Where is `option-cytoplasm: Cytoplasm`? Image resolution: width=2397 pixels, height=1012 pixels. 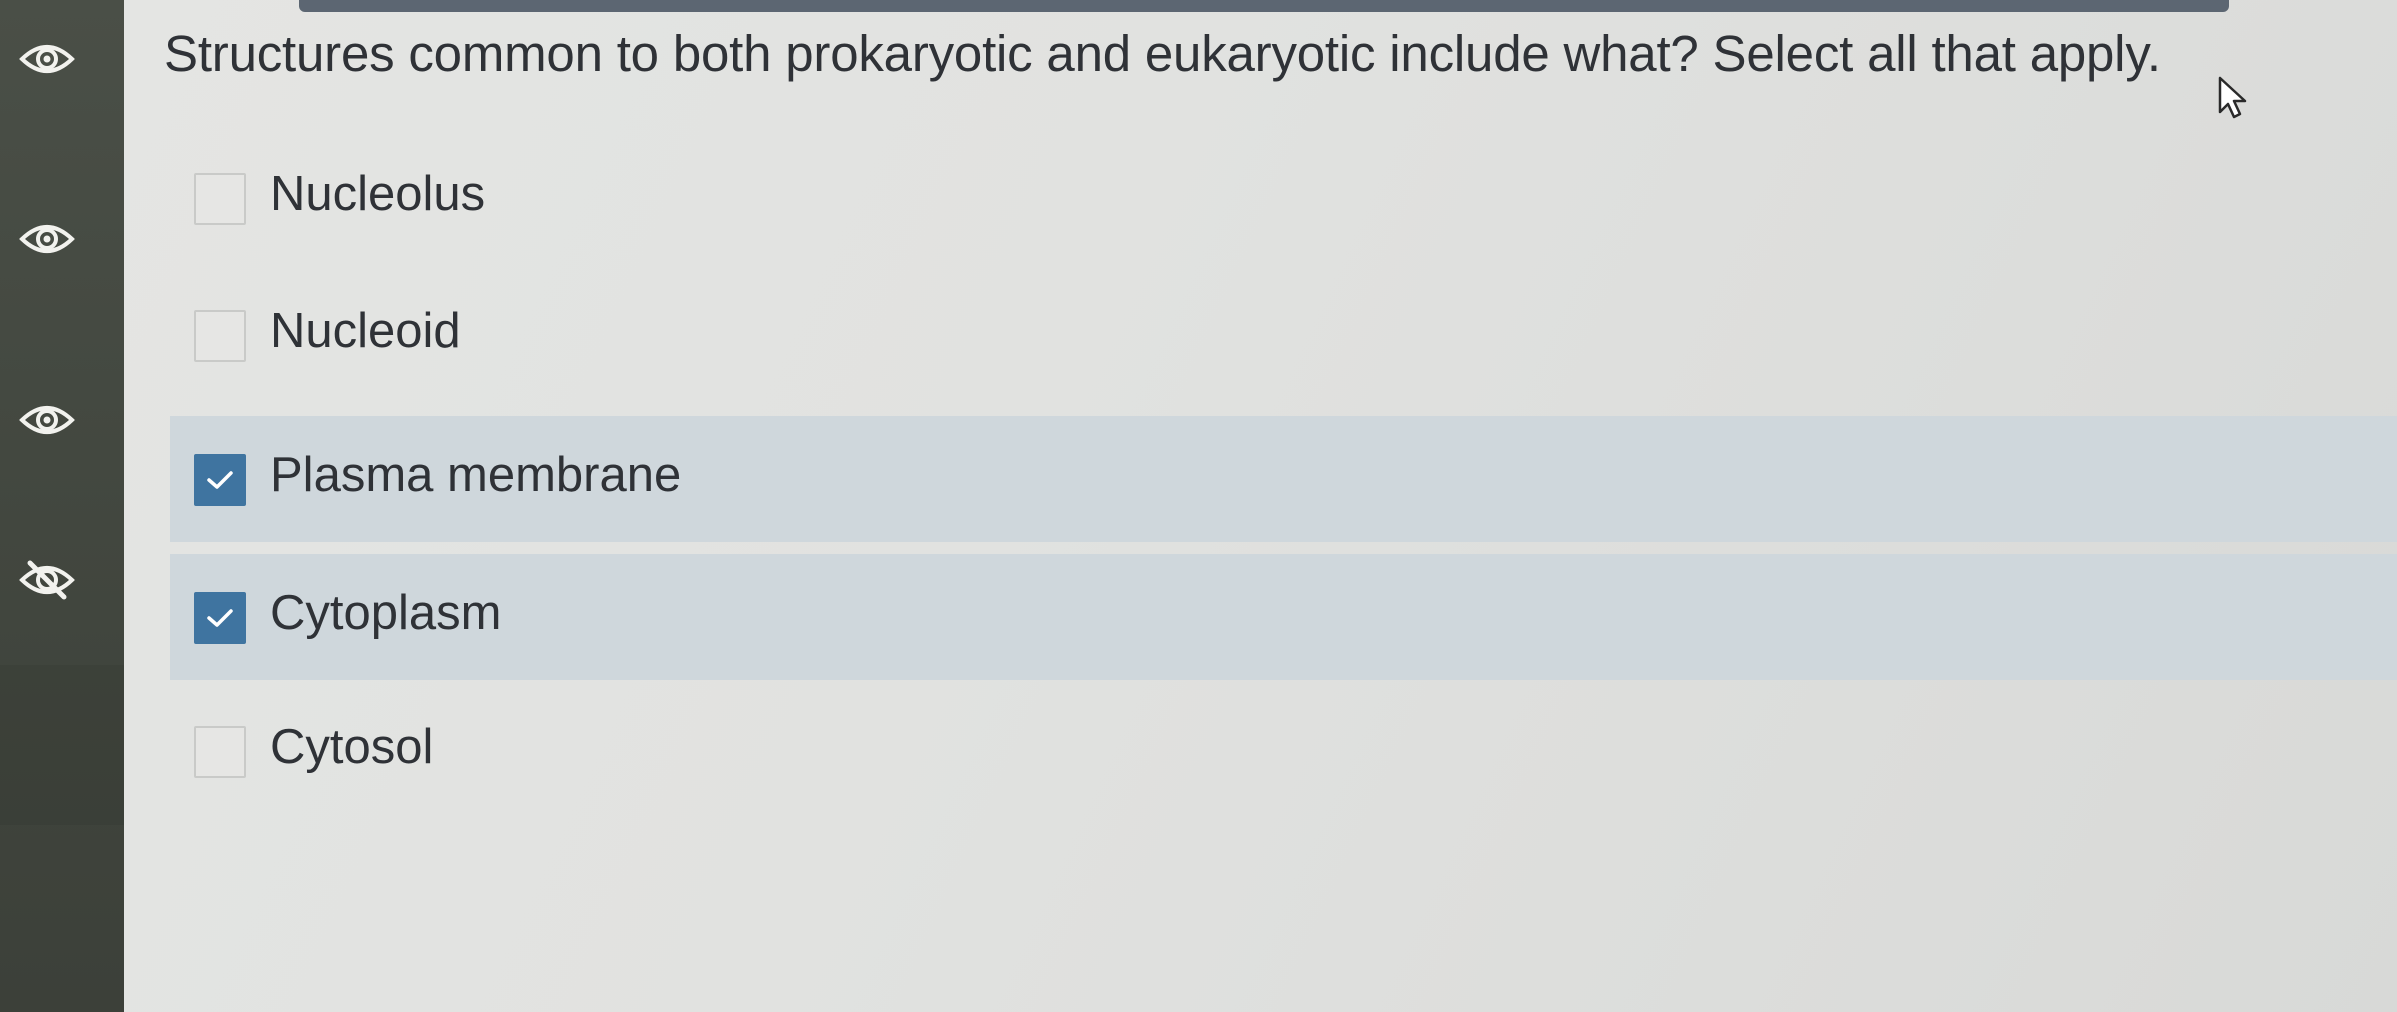 option-cytoplasm: Cytoplasm is located at coordinates (1283, 617).